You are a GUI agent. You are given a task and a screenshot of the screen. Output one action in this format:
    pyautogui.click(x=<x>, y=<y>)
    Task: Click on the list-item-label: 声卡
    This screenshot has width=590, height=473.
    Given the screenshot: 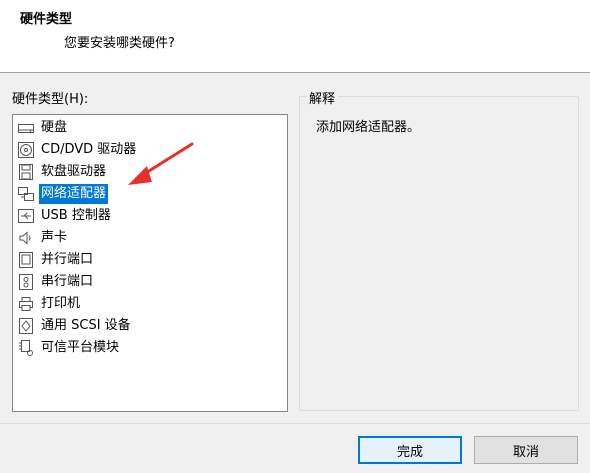 What is the action you would take?
    pyautogui.click(x=54, y=237)
    